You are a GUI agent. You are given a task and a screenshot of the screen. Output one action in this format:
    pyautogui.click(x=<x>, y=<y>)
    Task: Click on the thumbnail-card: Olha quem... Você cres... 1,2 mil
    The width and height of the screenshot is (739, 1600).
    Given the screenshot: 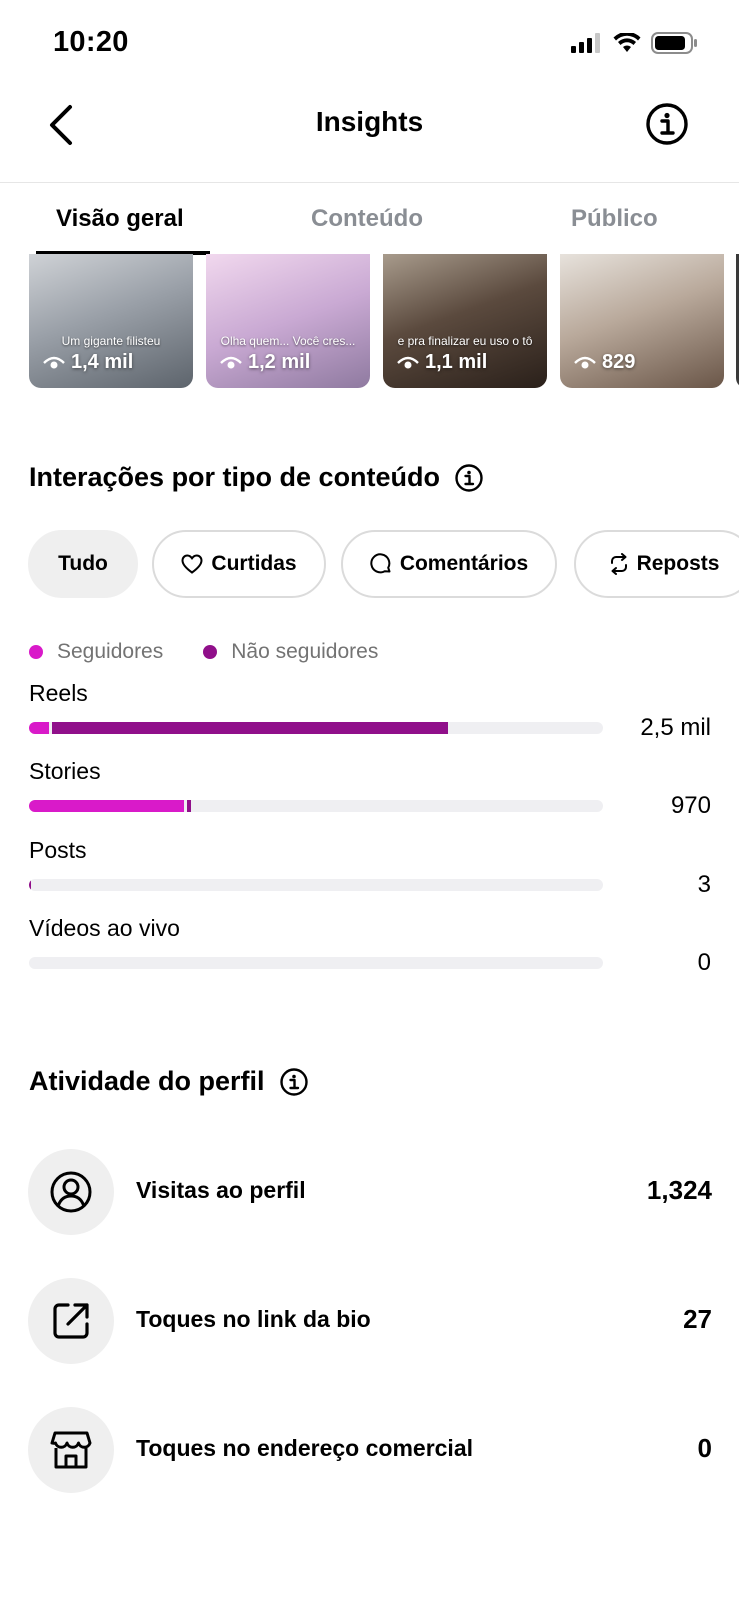 What is the action you would take?
    pyautogui.click(x=288, y=321)
    